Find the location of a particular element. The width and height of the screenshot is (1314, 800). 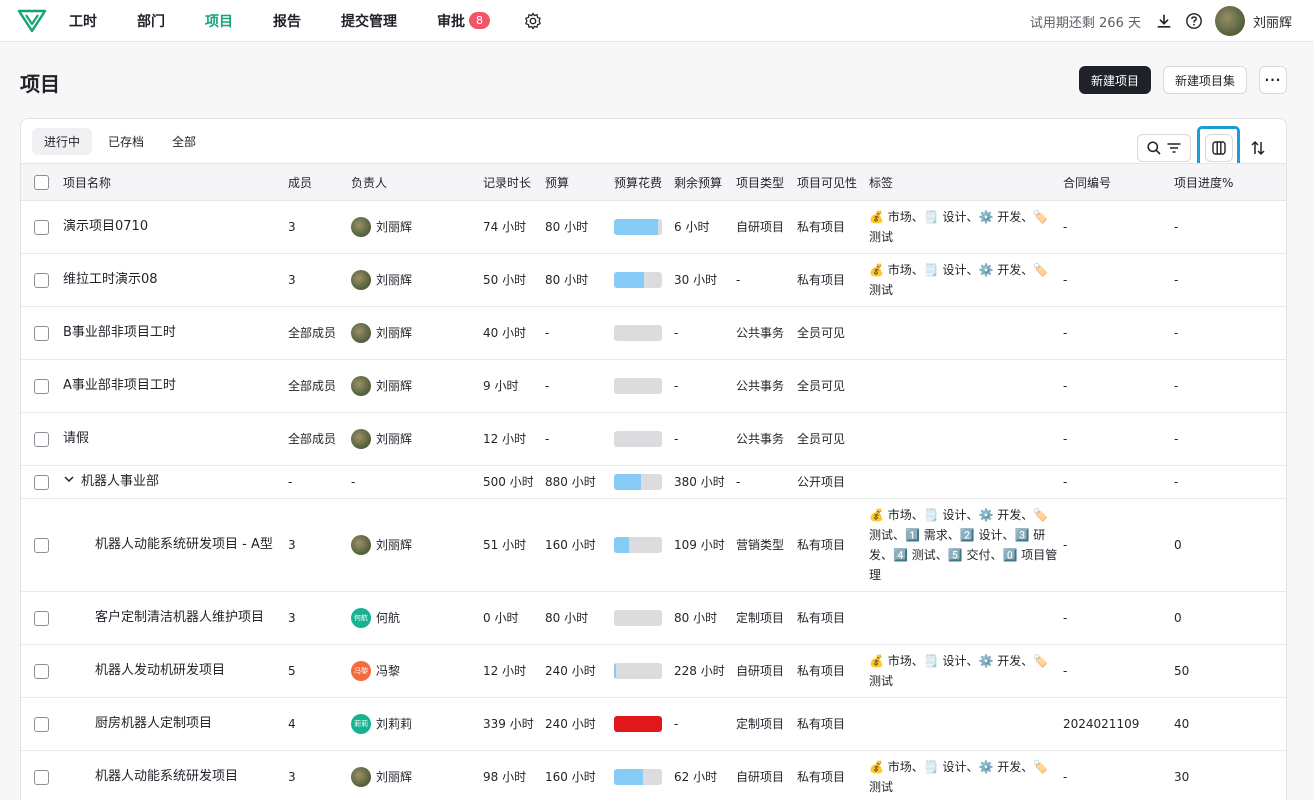

user-name: 刘丽辉 is located at coordinates (1272, 21).